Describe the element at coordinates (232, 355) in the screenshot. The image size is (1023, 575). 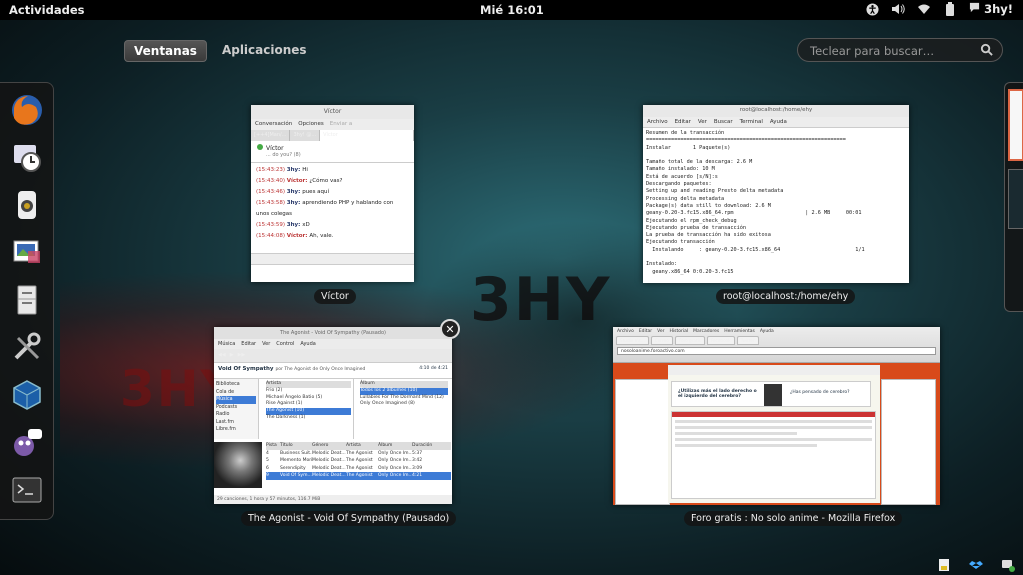
I see `play-icon: ▶` at that location.